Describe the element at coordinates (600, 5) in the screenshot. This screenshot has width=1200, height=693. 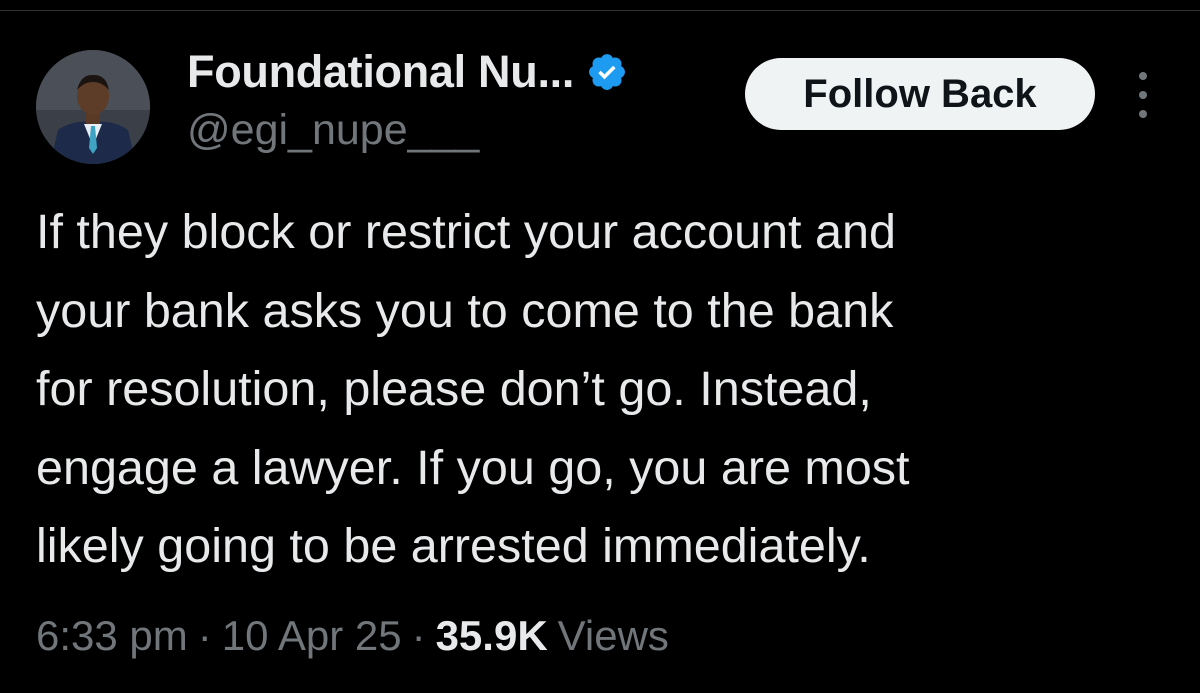
I see `top-divider` at that location.